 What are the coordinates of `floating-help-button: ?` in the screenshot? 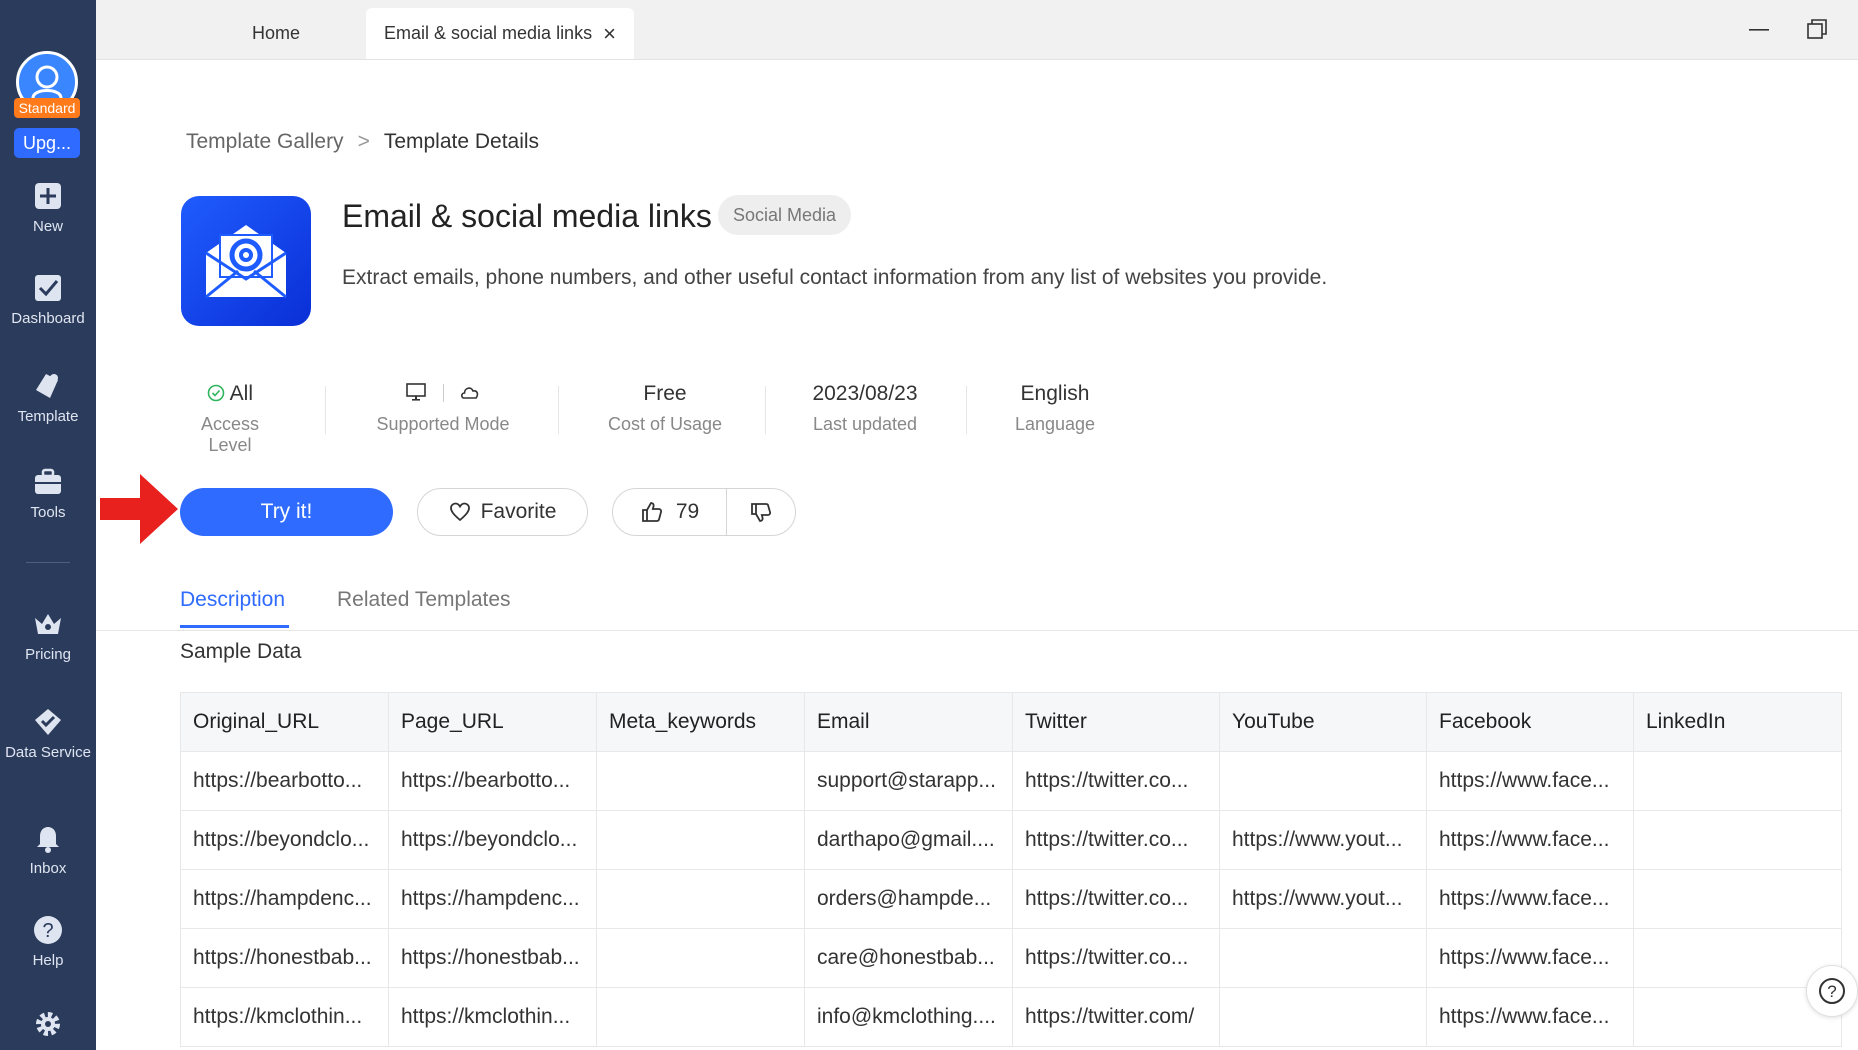 It's located at (1832, 991).